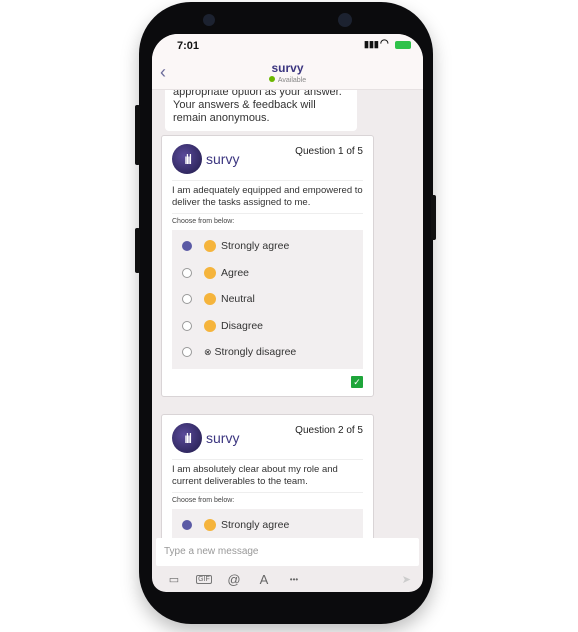  I want to click on chat-header: ‹ survy Available, so click(287, 74).